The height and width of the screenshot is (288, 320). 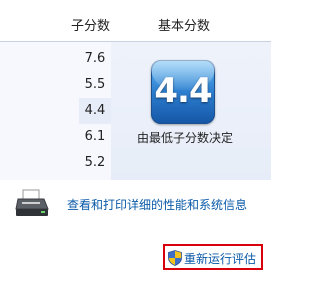 What do you see at coordinates (157, 204) in the screenshot?
I see `view-print-details-link: 查看和打印详细的性能和系统信息` at bounding box center [157, 204].